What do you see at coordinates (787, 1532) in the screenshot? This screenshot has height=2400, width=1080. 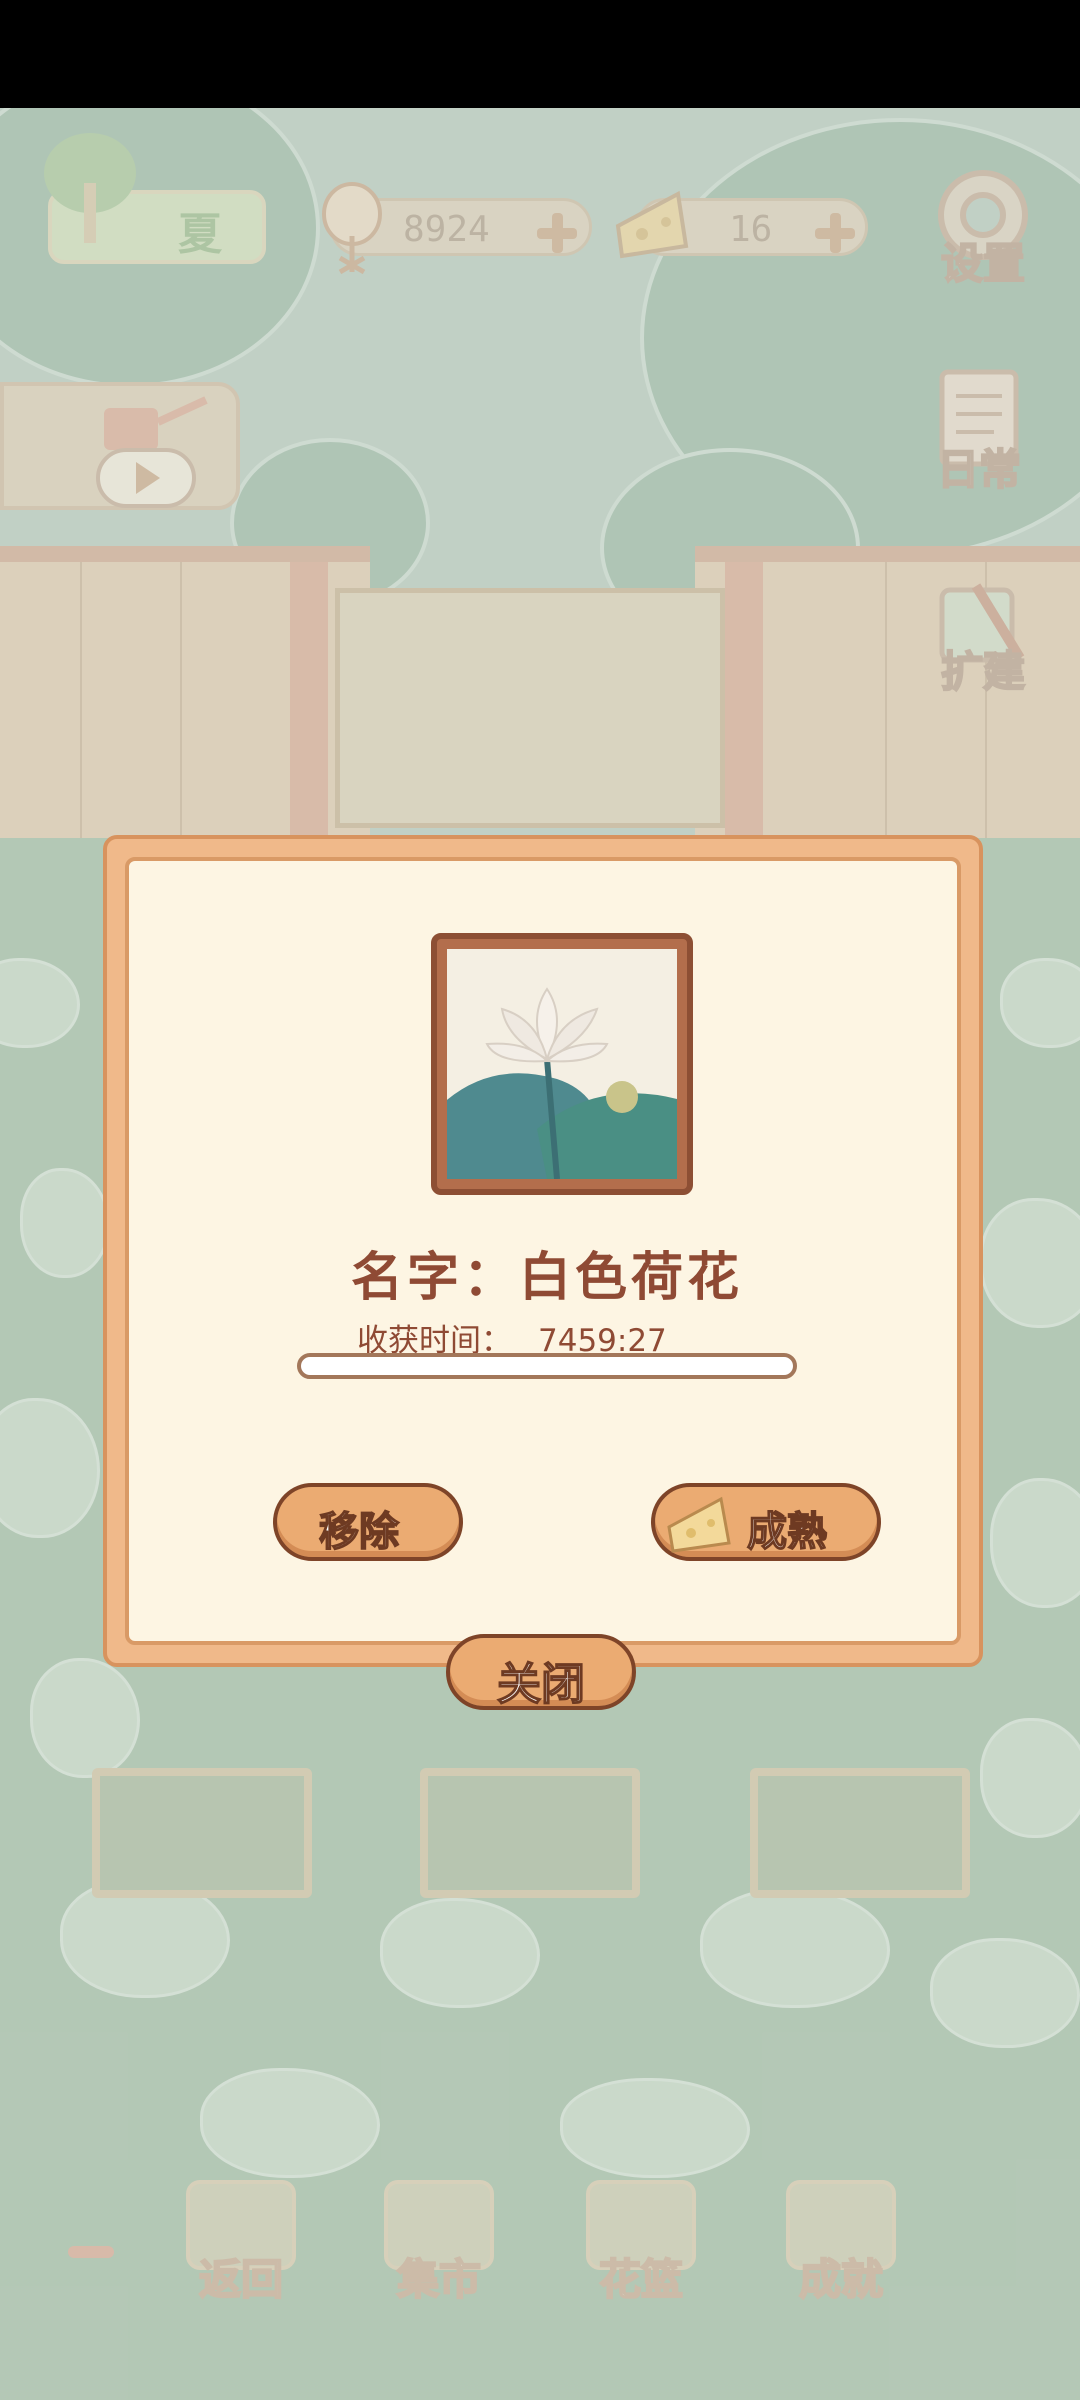 I see `mature-button-label: 成熟` at bounding box center [787, 1532].